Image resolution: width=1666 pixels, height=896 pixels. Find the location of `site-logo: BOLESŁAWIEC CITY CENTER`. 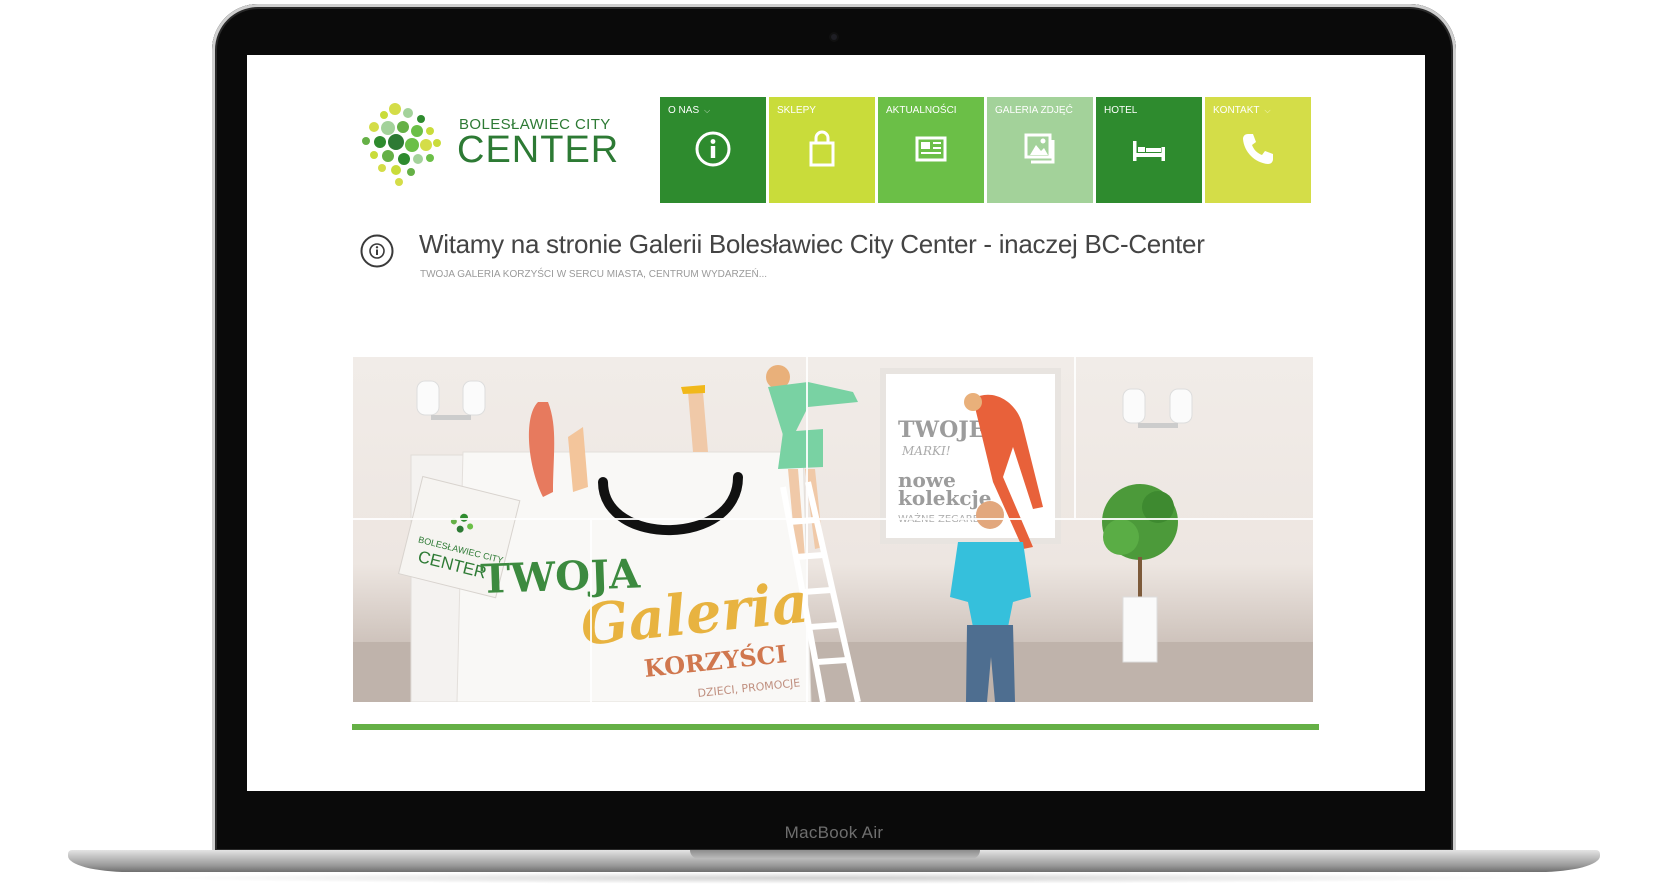

site-logo: BOLESŁAWIEC CITY CENTER is located at coordinates (486, 147).